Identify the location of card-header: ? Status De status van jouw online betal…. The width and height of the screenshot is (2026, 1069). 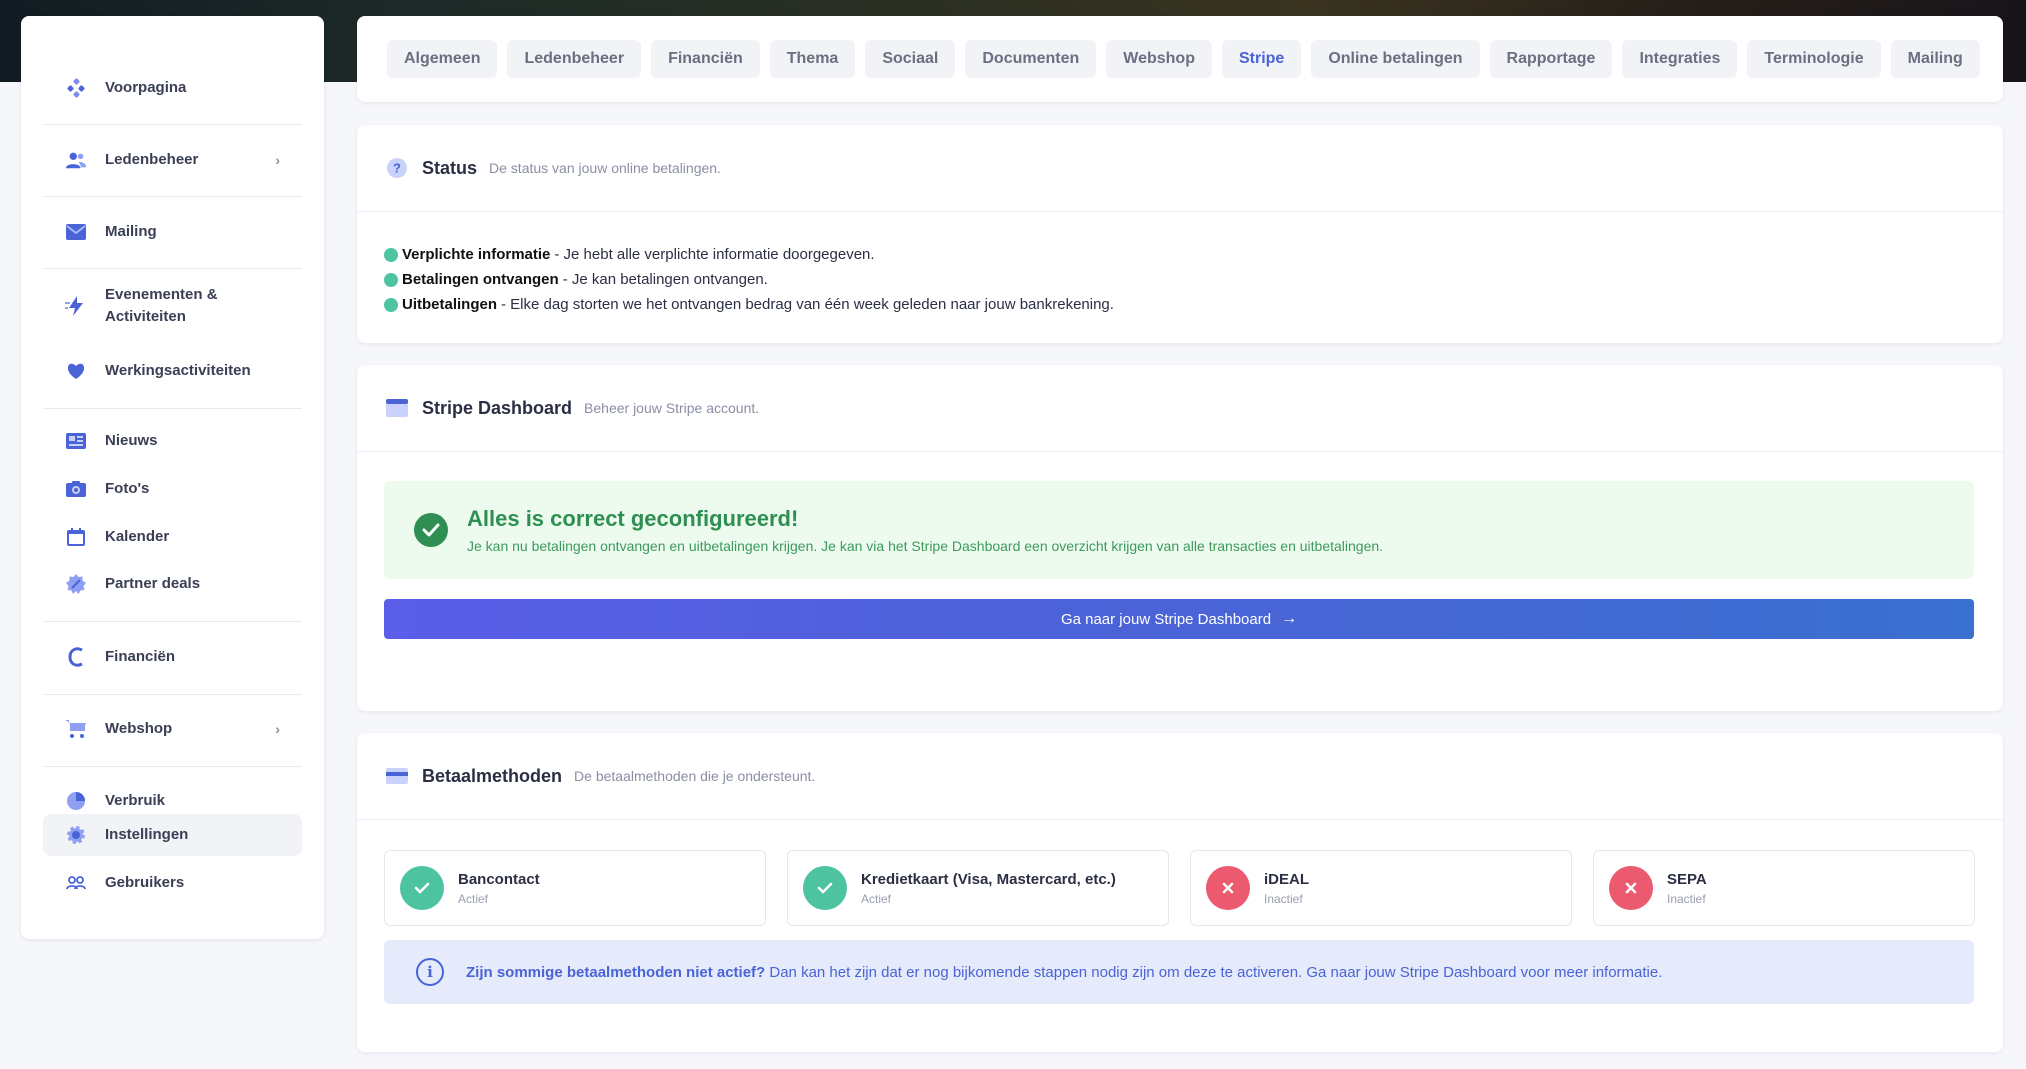
(1180, 168).